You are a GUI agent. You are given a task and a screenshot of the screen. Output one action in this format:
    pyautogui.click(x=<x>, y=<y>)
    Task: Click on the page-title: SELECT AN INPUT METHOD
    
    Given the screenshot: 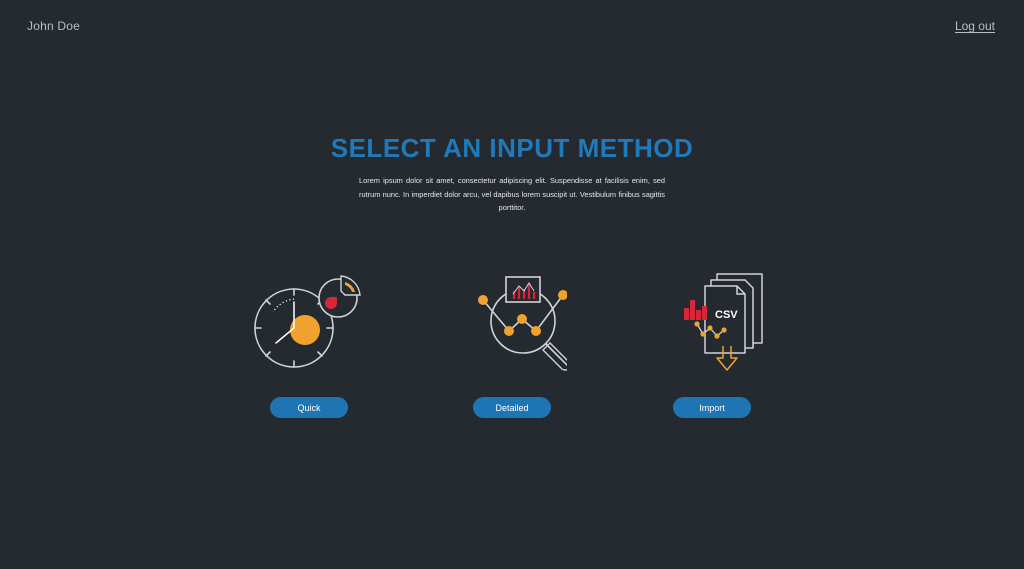 What is the action you would take?
    pyautogui.click(x=512, y=148)
    